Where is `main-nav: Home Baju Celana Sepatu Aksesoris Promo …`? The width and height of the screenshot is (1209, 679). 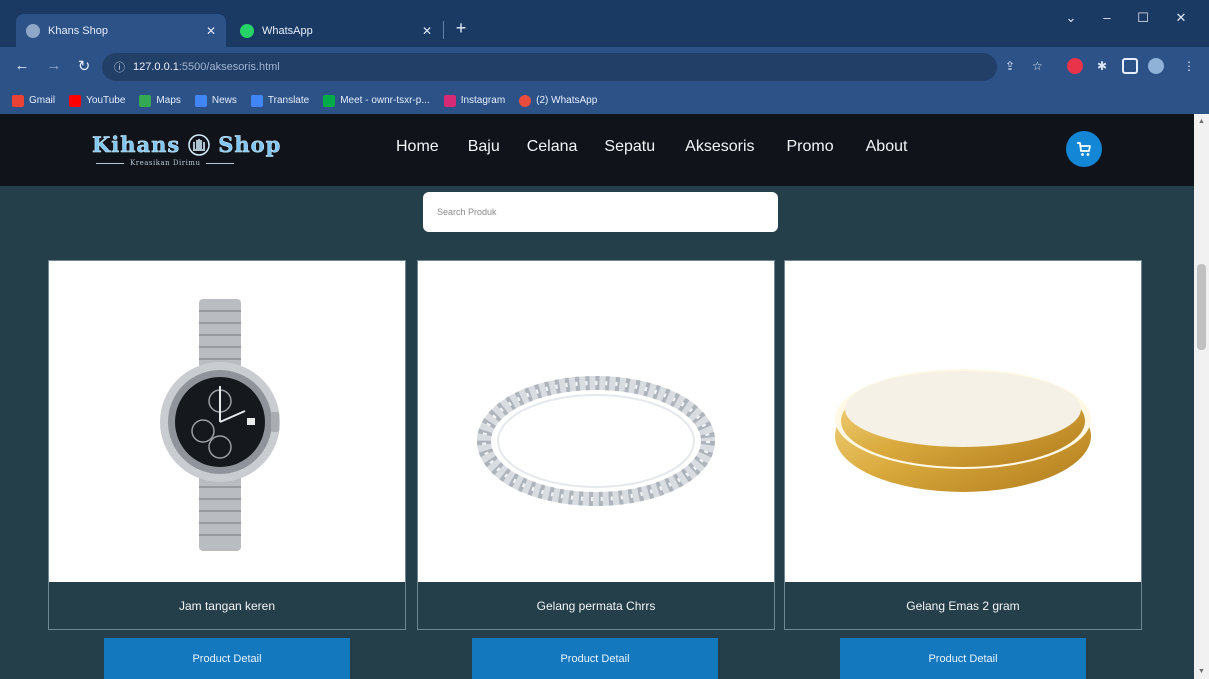 main-nav: Home Baju Celana Sepatu Aksesoris Promo … is located at coordinates (651, 147).